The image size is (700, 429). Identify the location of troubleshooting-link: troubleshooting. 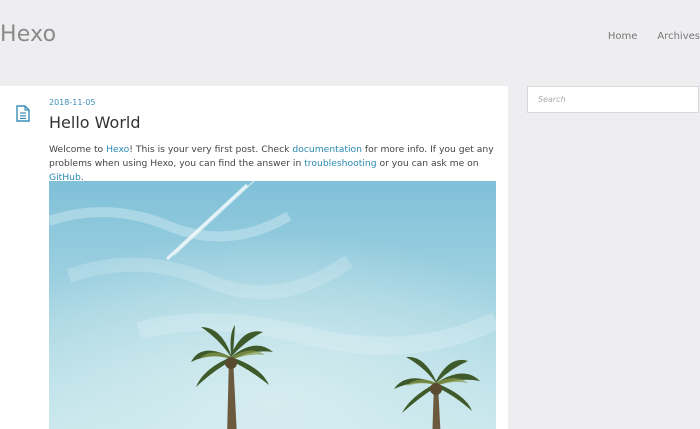
(340, 163).